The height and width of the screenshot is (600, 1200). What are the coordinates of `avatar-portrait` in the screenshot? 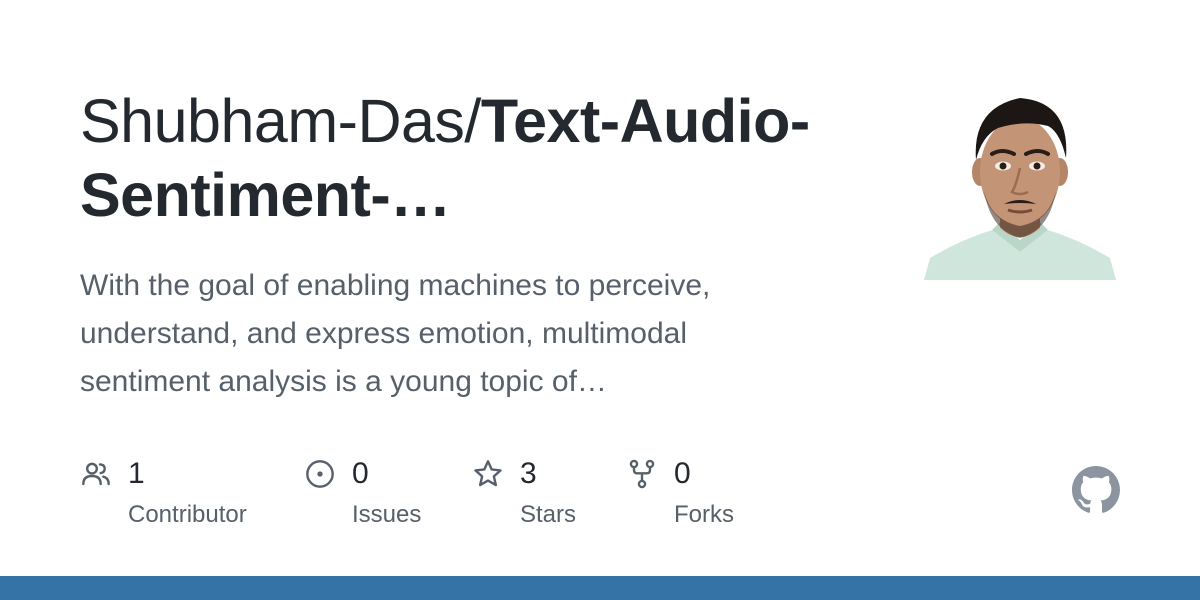 It's located at (1020, 180).